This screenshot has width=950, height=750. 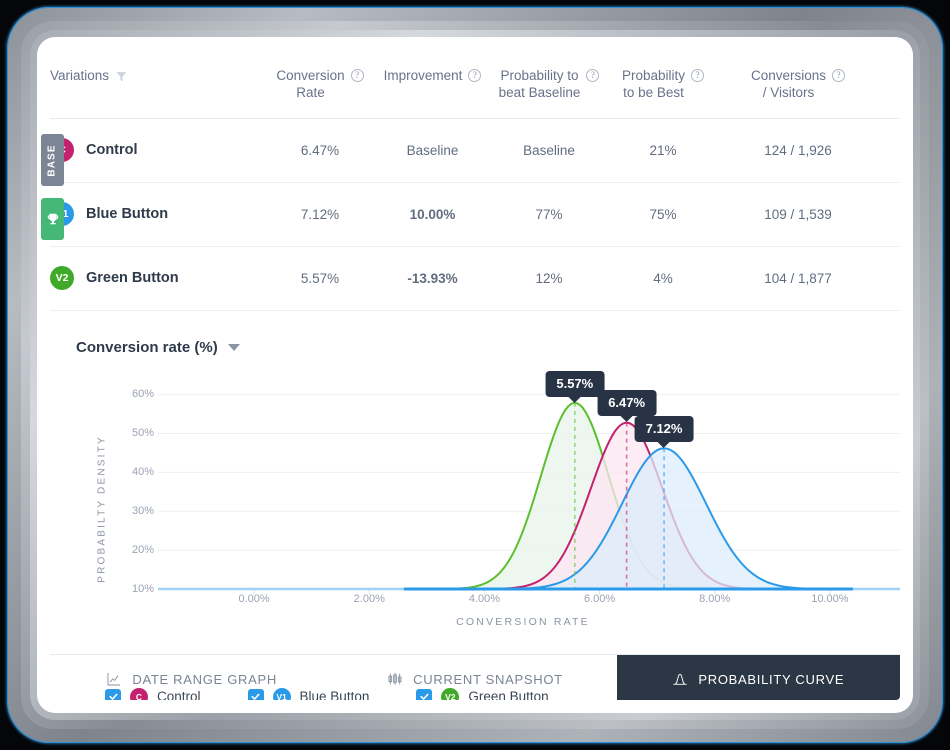 I want to click on help-icon-prob-to-be-best: ?, so click(x=698, y=75).